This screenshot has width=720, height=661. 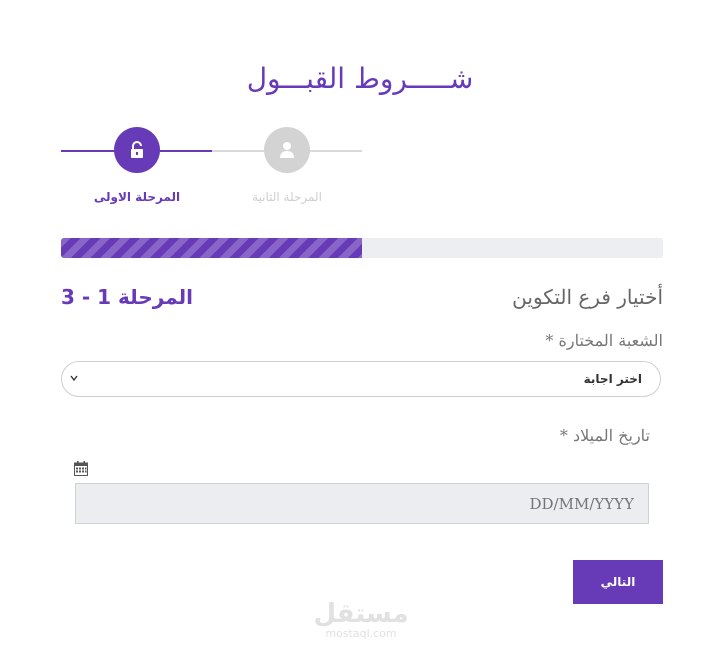 I want to click on section-title: أختيار فرع التكوين, so click(x=587, y=297).